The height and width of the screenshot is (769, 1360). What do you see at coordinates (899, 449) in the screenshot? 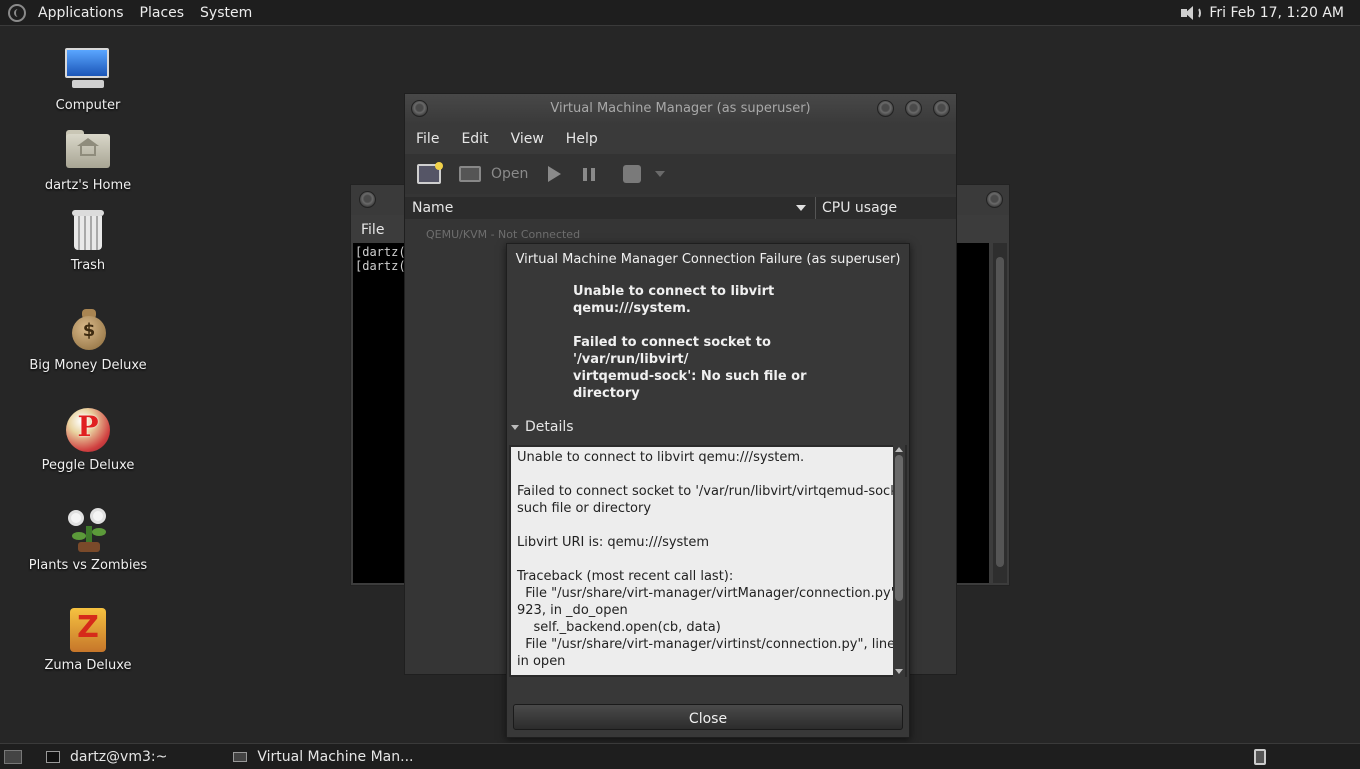
I see `scroll-up-icon` at bounding box center [899, 449].